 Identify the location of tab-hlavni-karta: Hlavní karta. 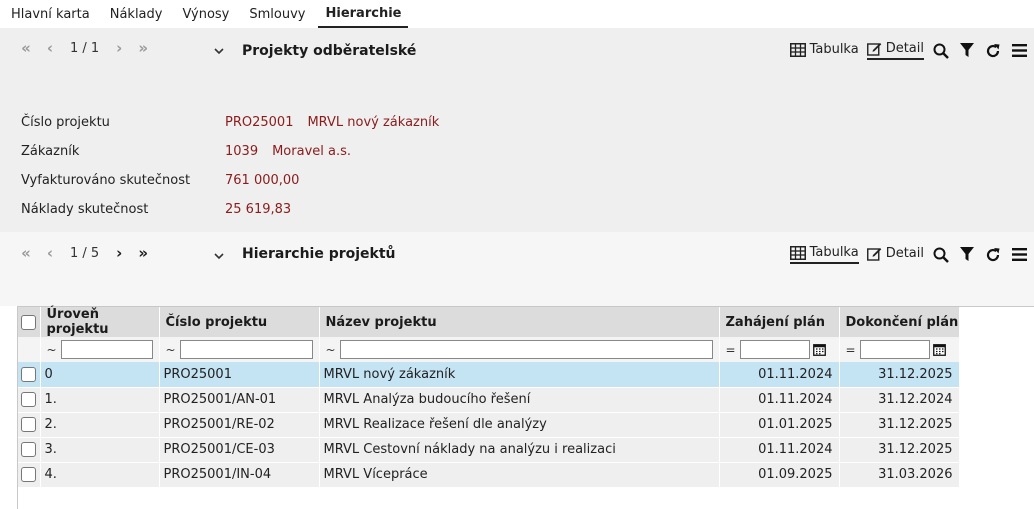
(50, 16).